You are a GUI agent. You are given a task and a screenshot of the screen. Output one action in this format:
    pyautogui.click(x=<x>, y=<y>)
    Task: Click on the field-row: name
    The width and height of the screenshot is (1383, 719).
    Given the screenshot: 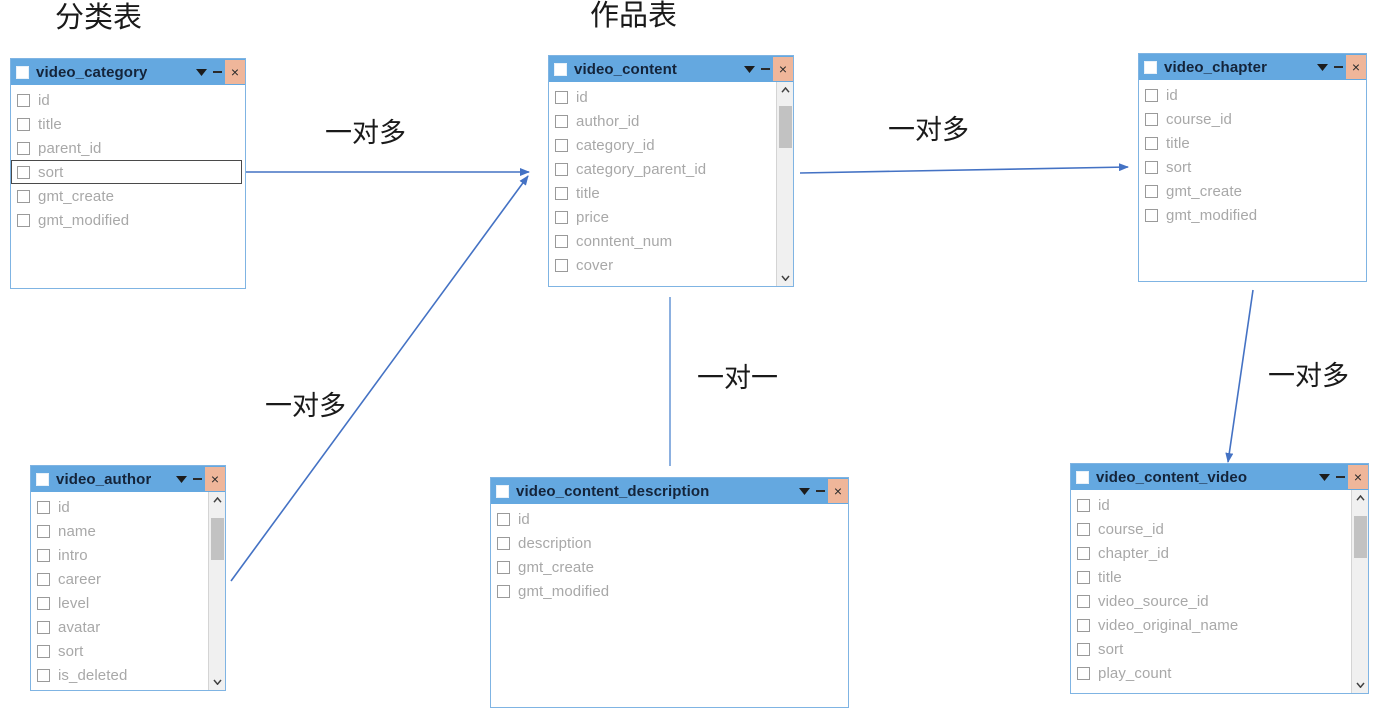 What is the action you would take?
    pyautogui.click(x=119, y=531)
    